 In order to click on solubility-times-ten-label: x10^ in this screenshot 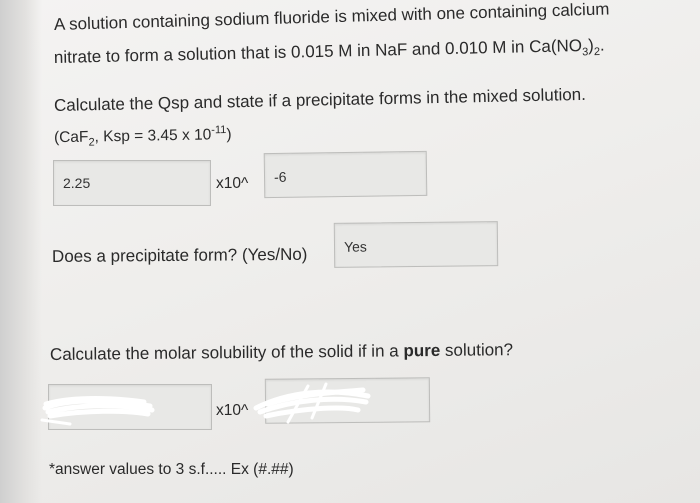, I will do `click(232, 410)`.